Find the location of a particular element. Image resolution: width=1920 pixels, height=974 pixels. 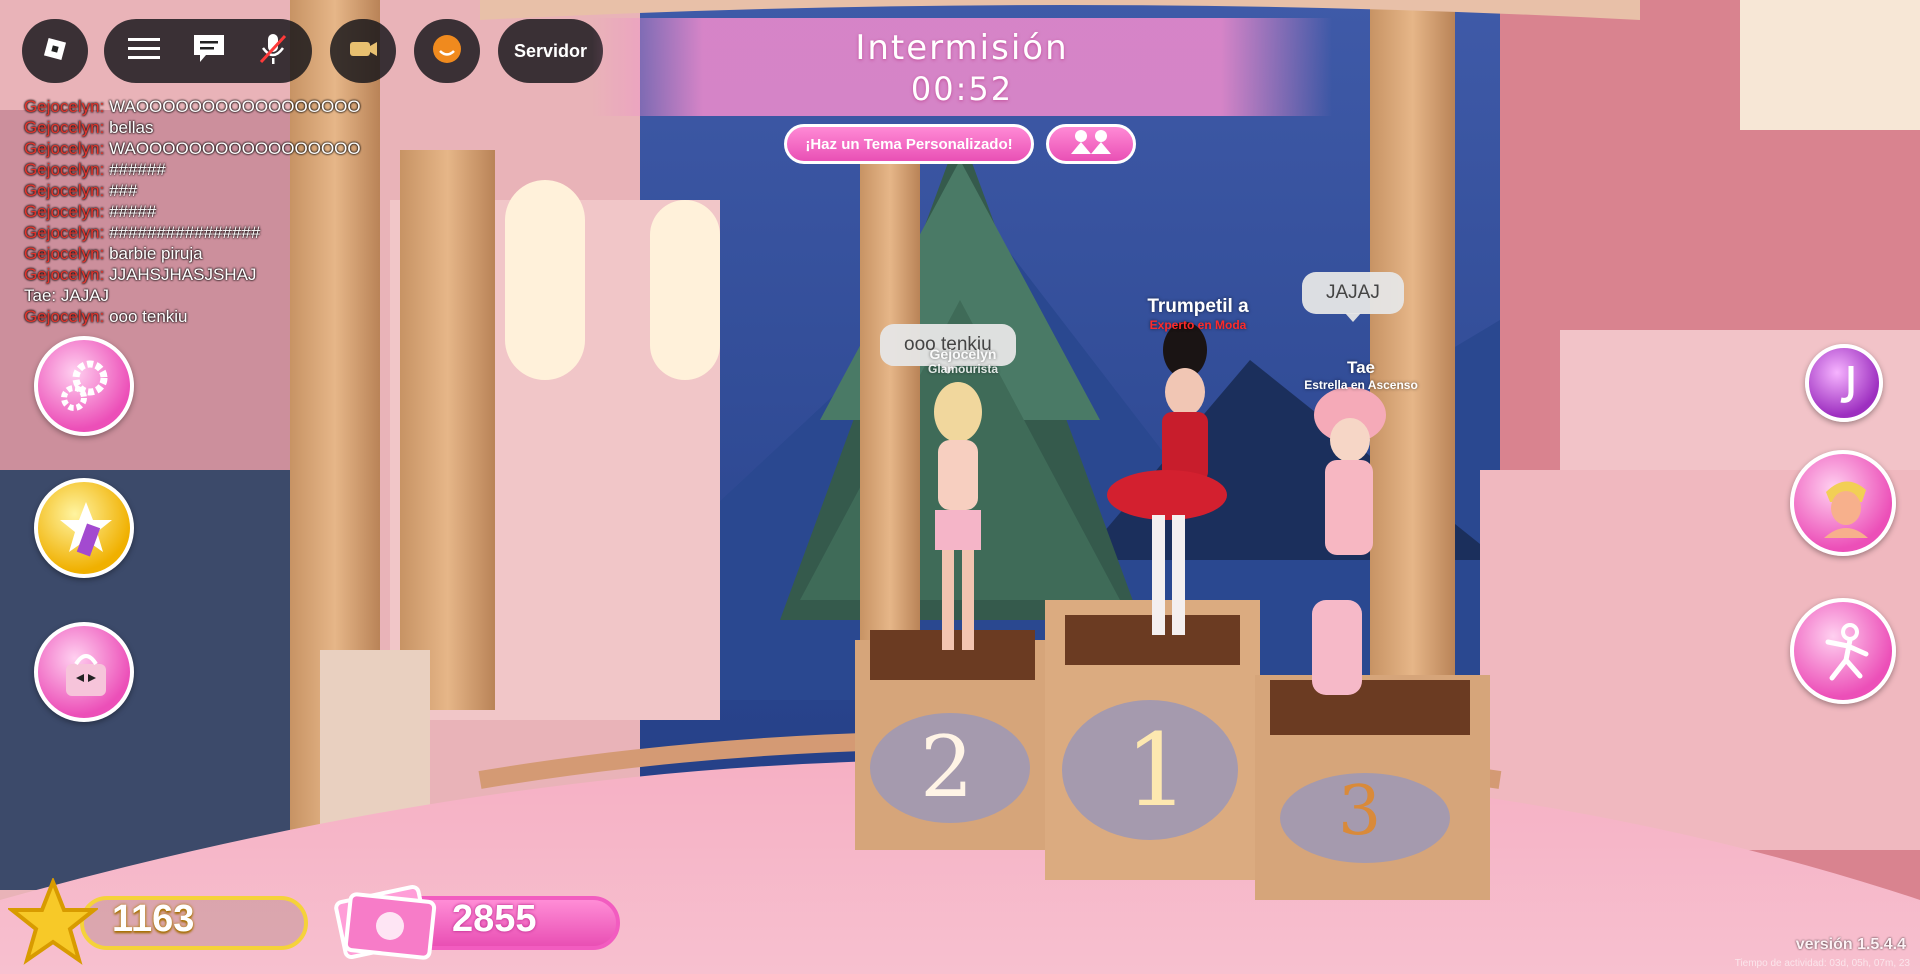

chat-message: Gejocelyn: JJAHSJHASJSHAJ is located at coordinates (214, 274).